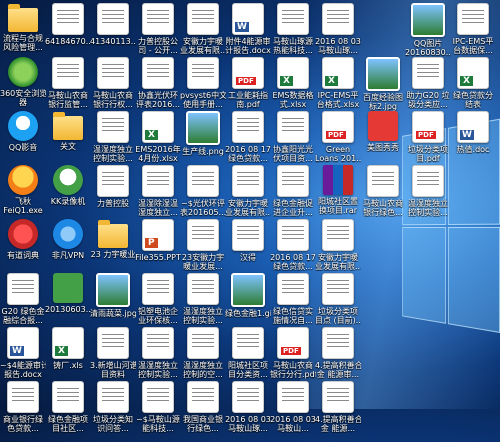  Describe the element at coordinates (248, 257) in the screenshot. I see `icon-label: 汉得` at that location.